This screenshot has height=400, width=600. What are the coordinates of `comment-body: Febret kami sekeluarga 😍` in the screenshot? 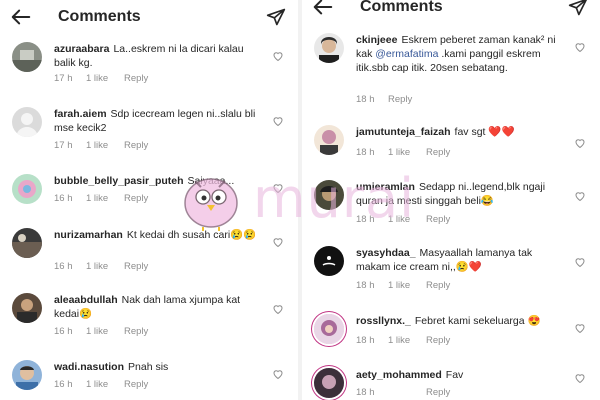 It's located at (477, 321).